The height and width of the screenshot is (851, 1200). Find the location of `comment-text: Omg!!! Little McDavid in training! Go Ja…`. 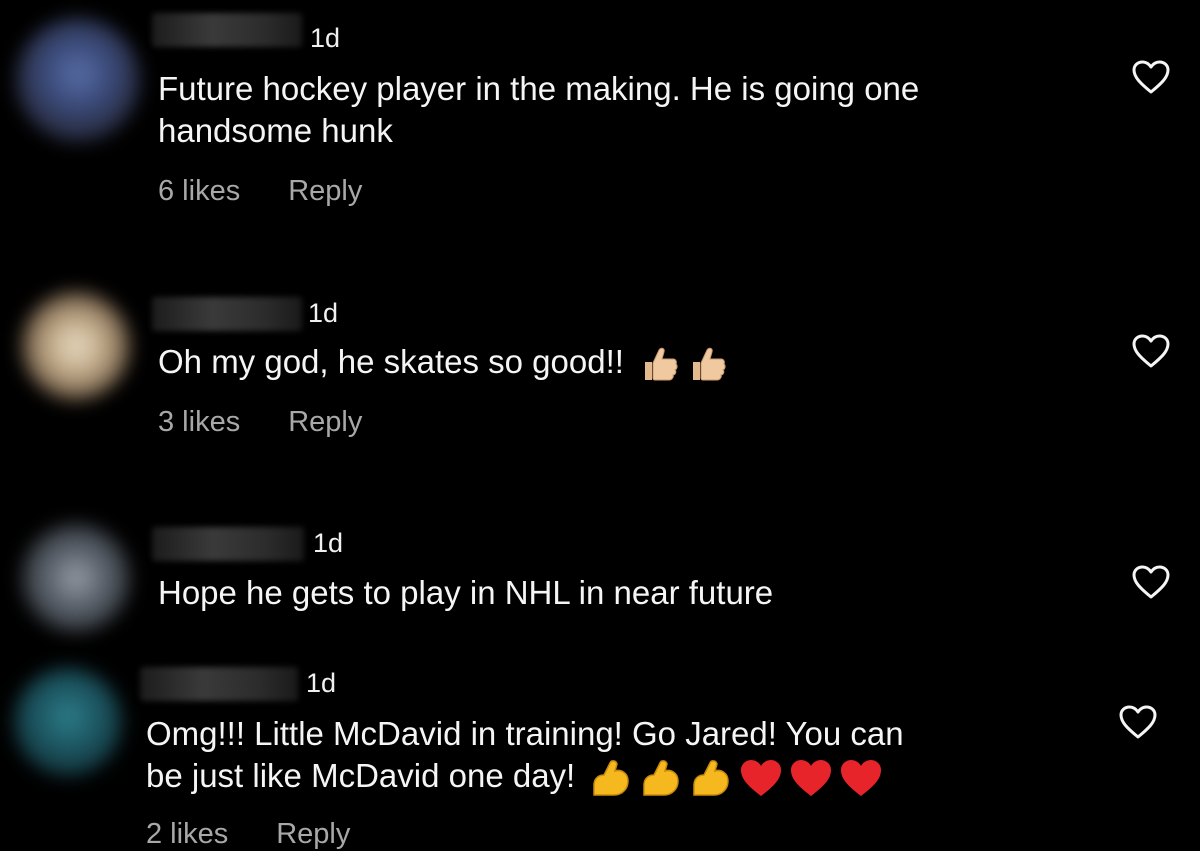

comment-text: Omg!!! Little McDavid in training! Go Ja… is located at coordinates (525, 756).